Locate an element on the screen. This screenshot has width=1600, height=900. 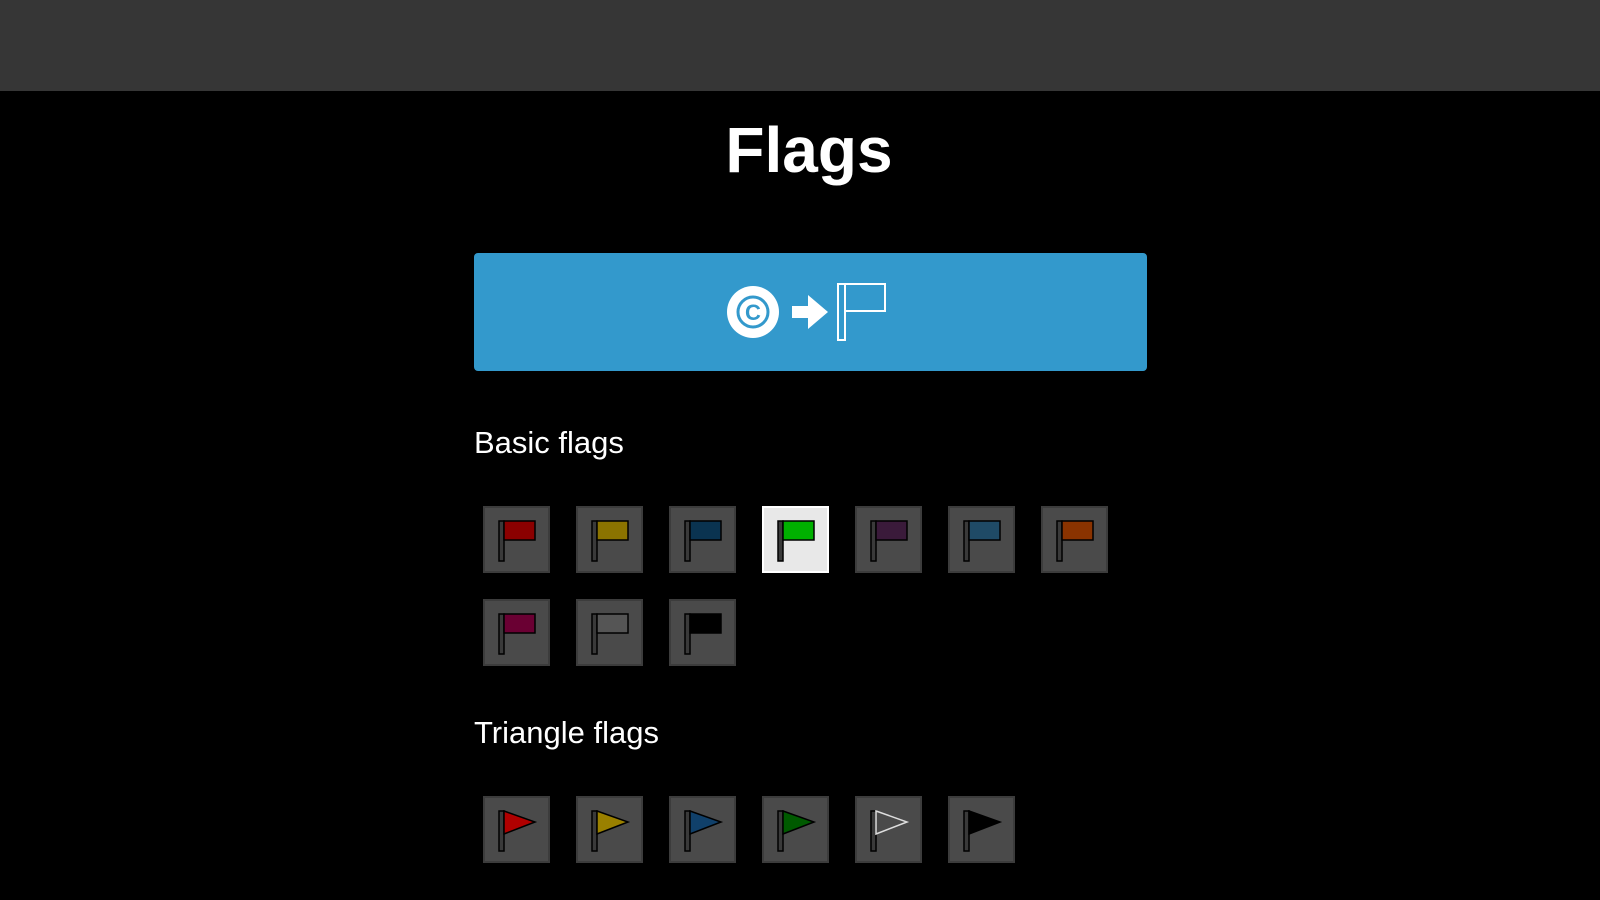
svg-text: C is located at coordinates (753, 312).